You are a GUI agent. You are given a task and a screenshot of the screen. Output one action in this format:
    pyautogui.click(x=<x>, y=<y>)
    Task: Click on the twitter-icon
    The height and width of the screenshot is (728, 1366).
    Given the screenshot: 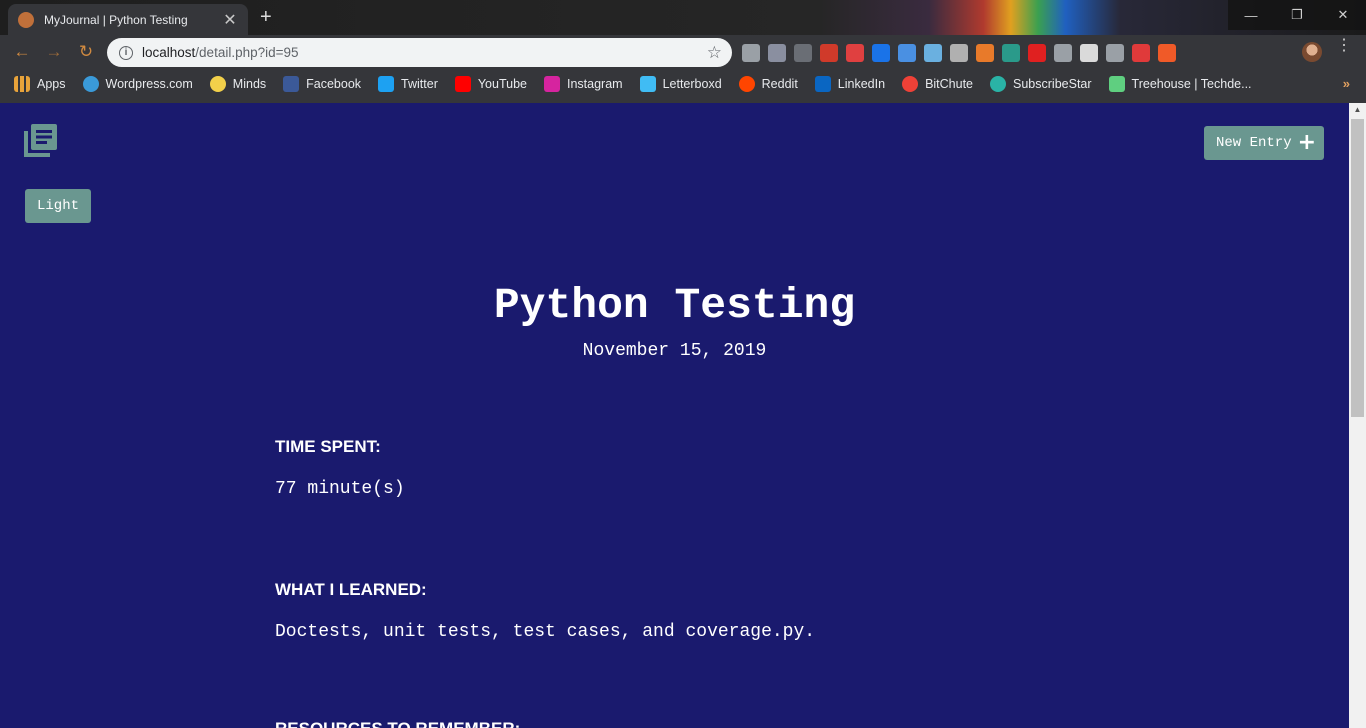 What is the action you would take?
    pyautogui.click(x=386, y=84)
    